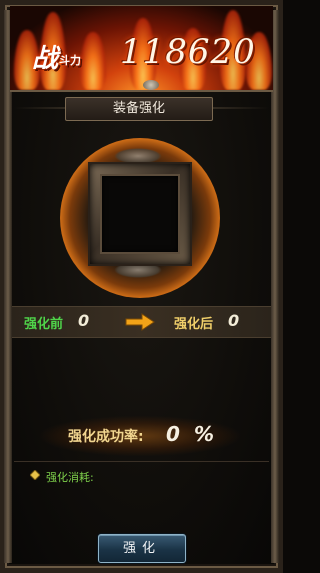 Image resolution: width=320 pixels, height=573 pixels. What do you see at coordinates (234, 320) in the screenshot?
I see `after-enhance-value: 0` at bounding box center [234, 320].